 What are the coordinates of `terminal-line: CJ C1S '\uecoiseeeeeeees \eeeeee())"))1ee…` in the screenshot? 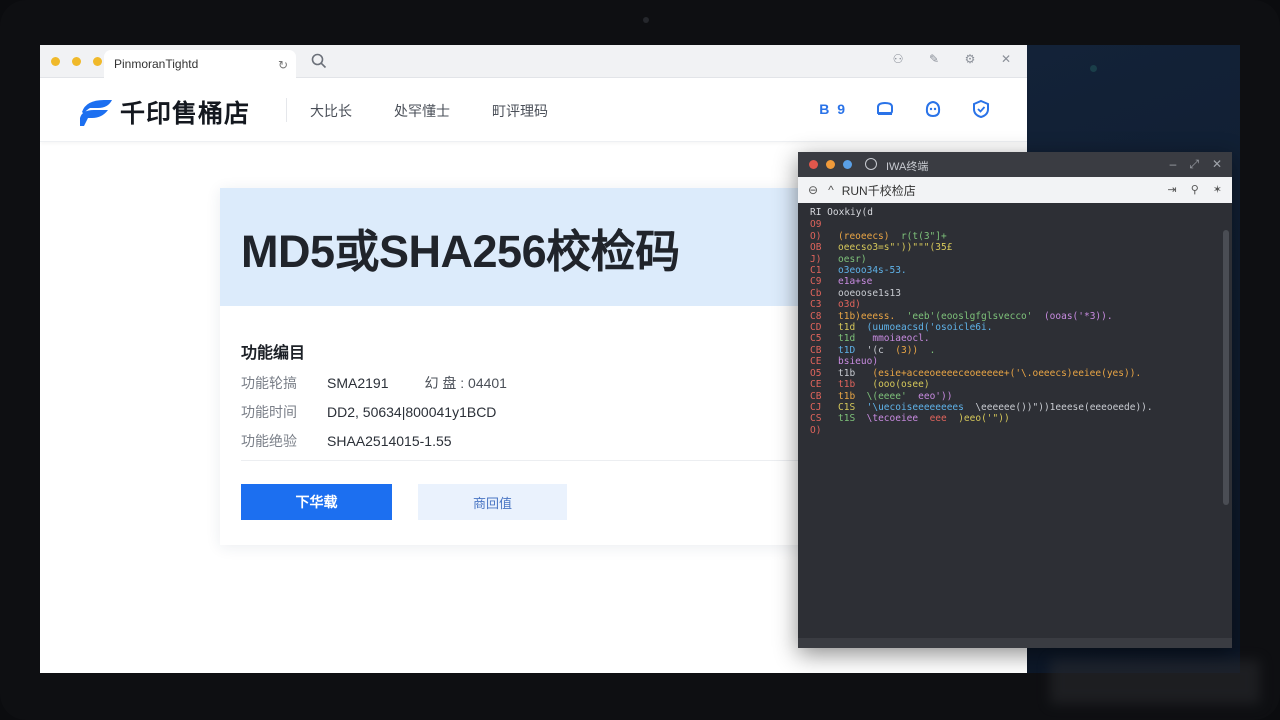 It's located at (1015, 407).